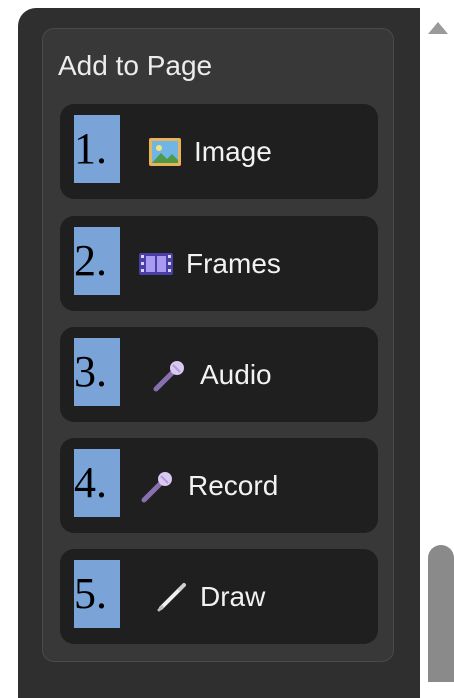 The width and height of the screenshot is (454, 698). Describe the element at coordinates (156, 264) in the screenshot. I see `film-frames-icon` at that location.